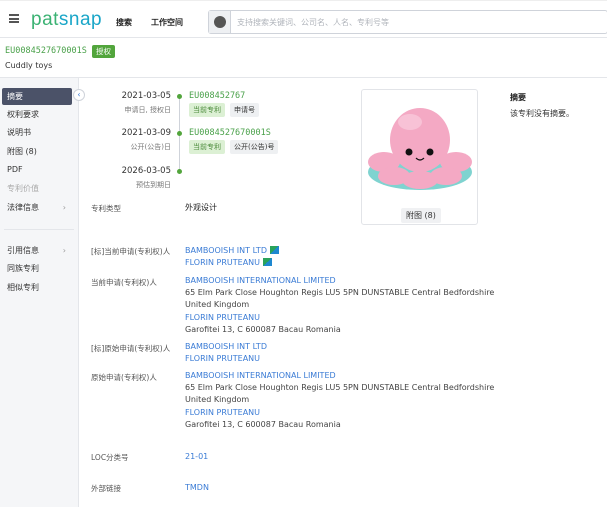  Describe the element at coordinates (153, 185) in the screenshot. I see `timeline-label: 预估到期日` at that location.